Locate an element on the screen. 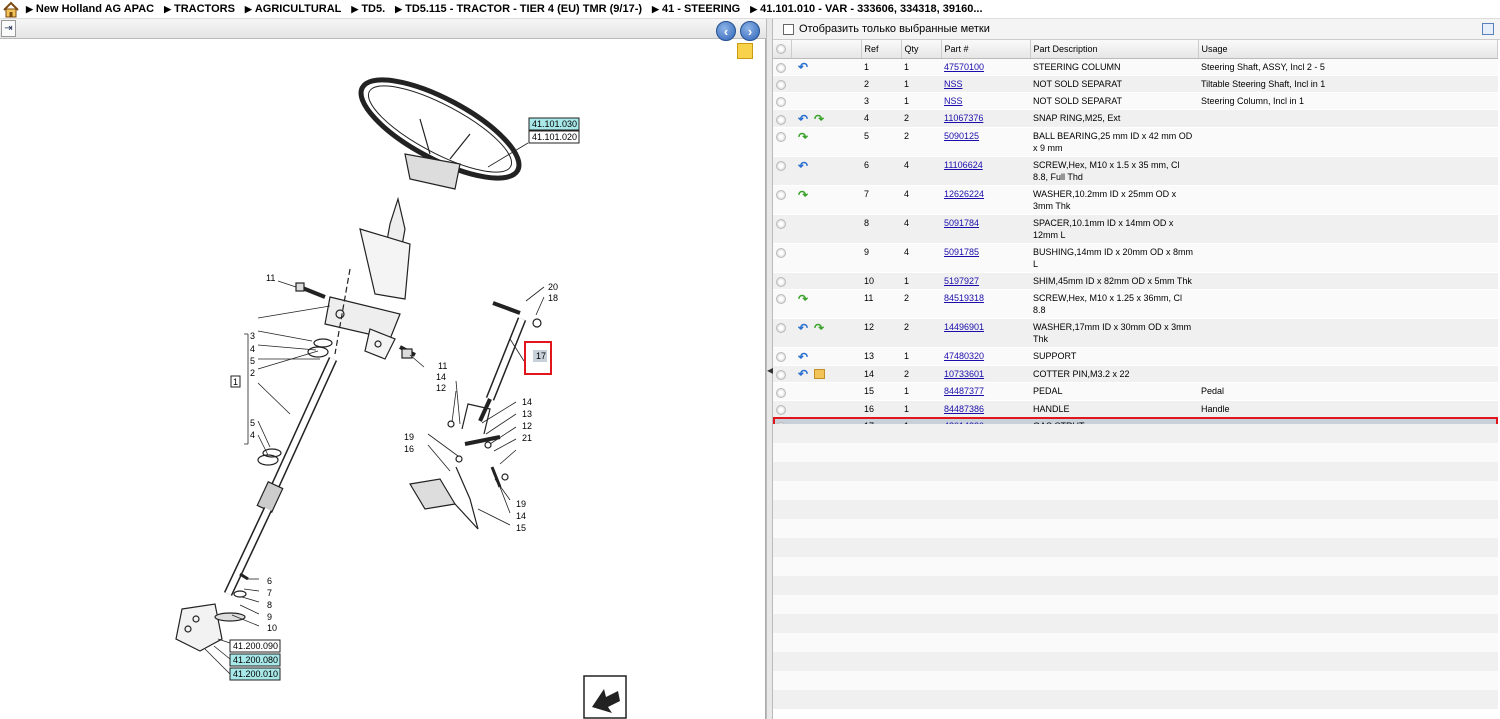  table-row: ↶ 14 2 10733601 COTTER PIN,M3.2 x 22 is located at coordinates (1135, 374).